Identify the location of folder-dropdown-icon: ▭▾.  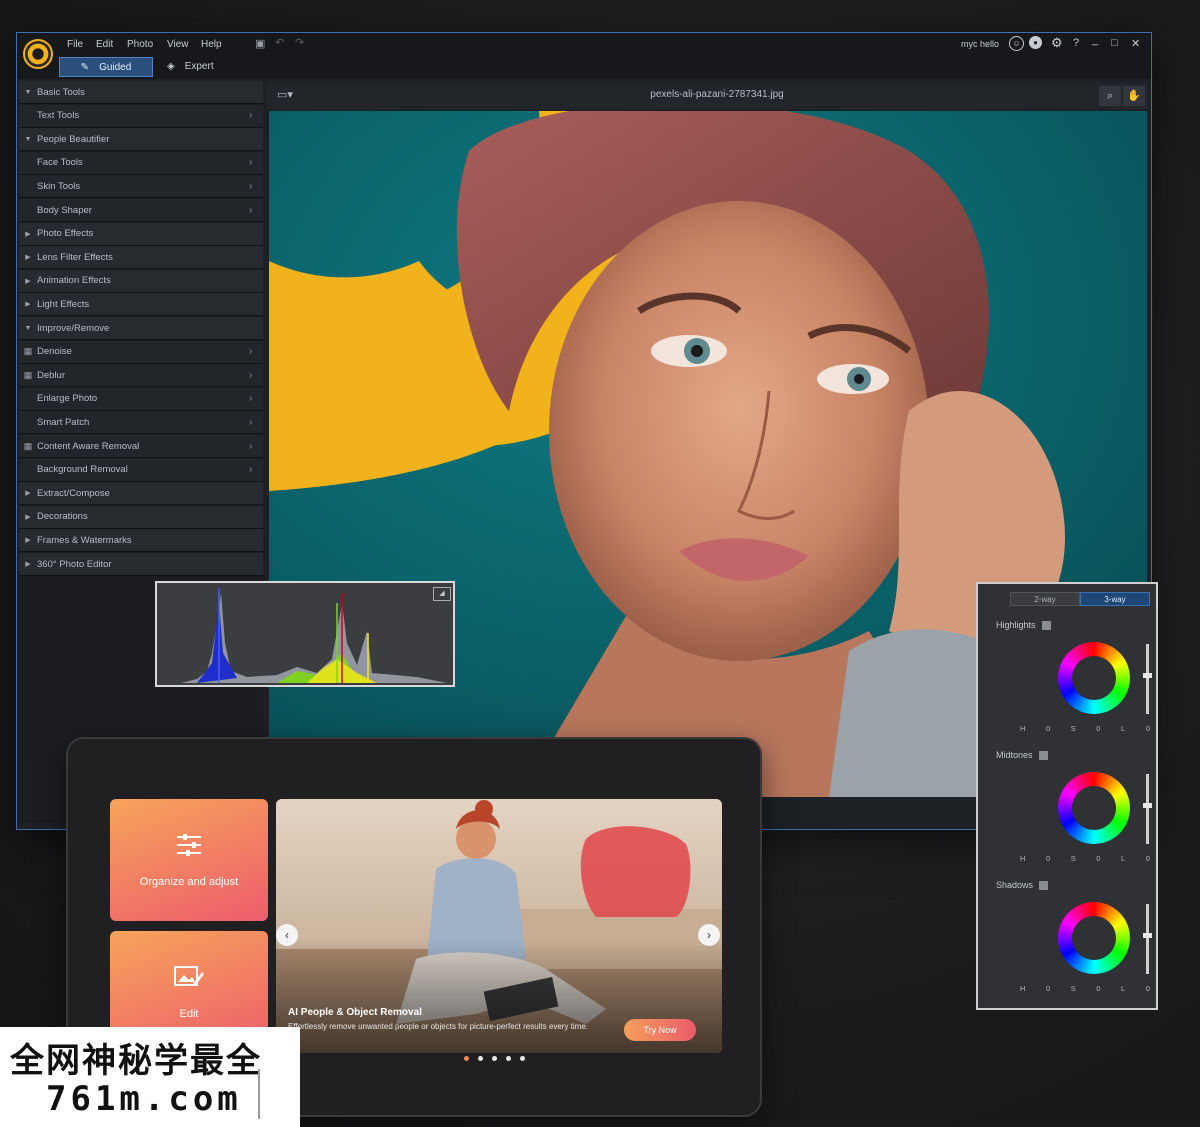
(285, 94).